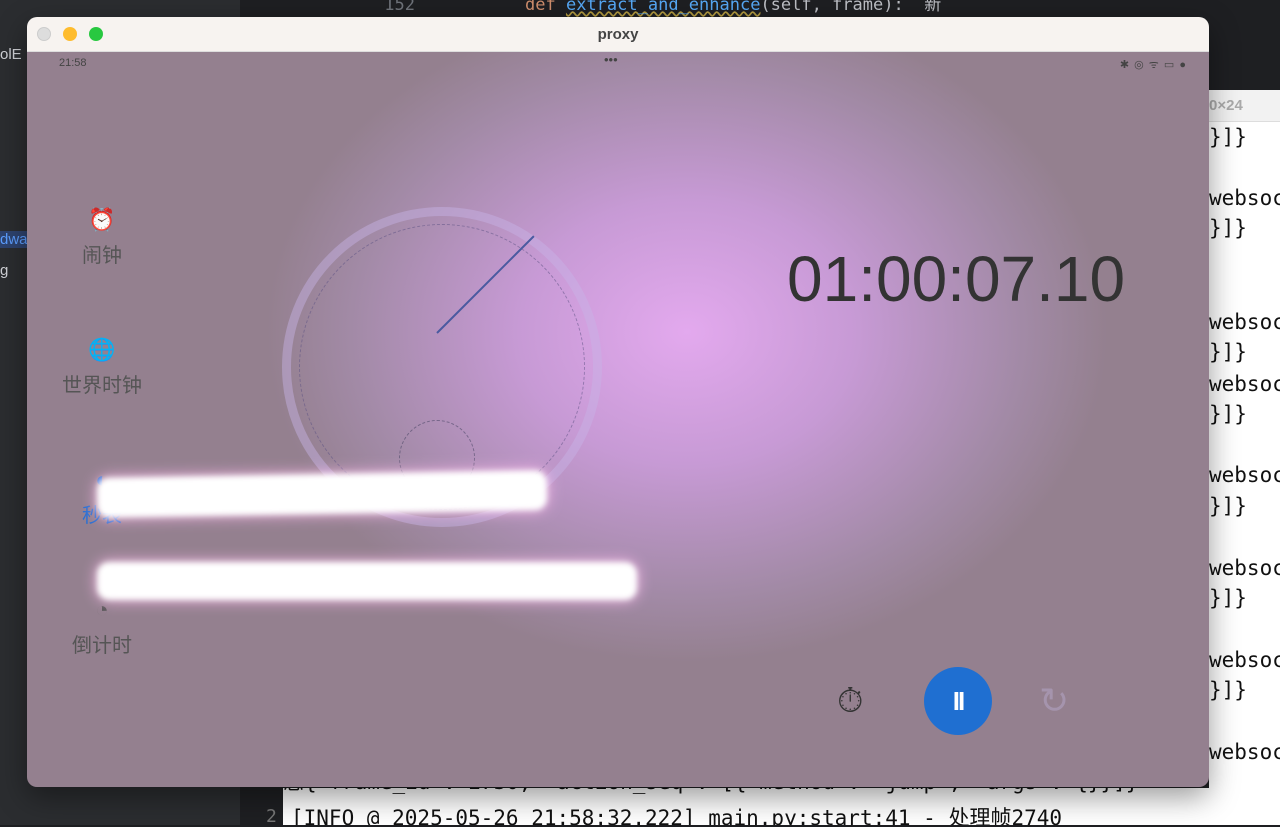  What do you see at coordinates (102, 627) in the screenshot?
I see `nav-timer: ◔ 倒计时` at bounding box center [102, 627].